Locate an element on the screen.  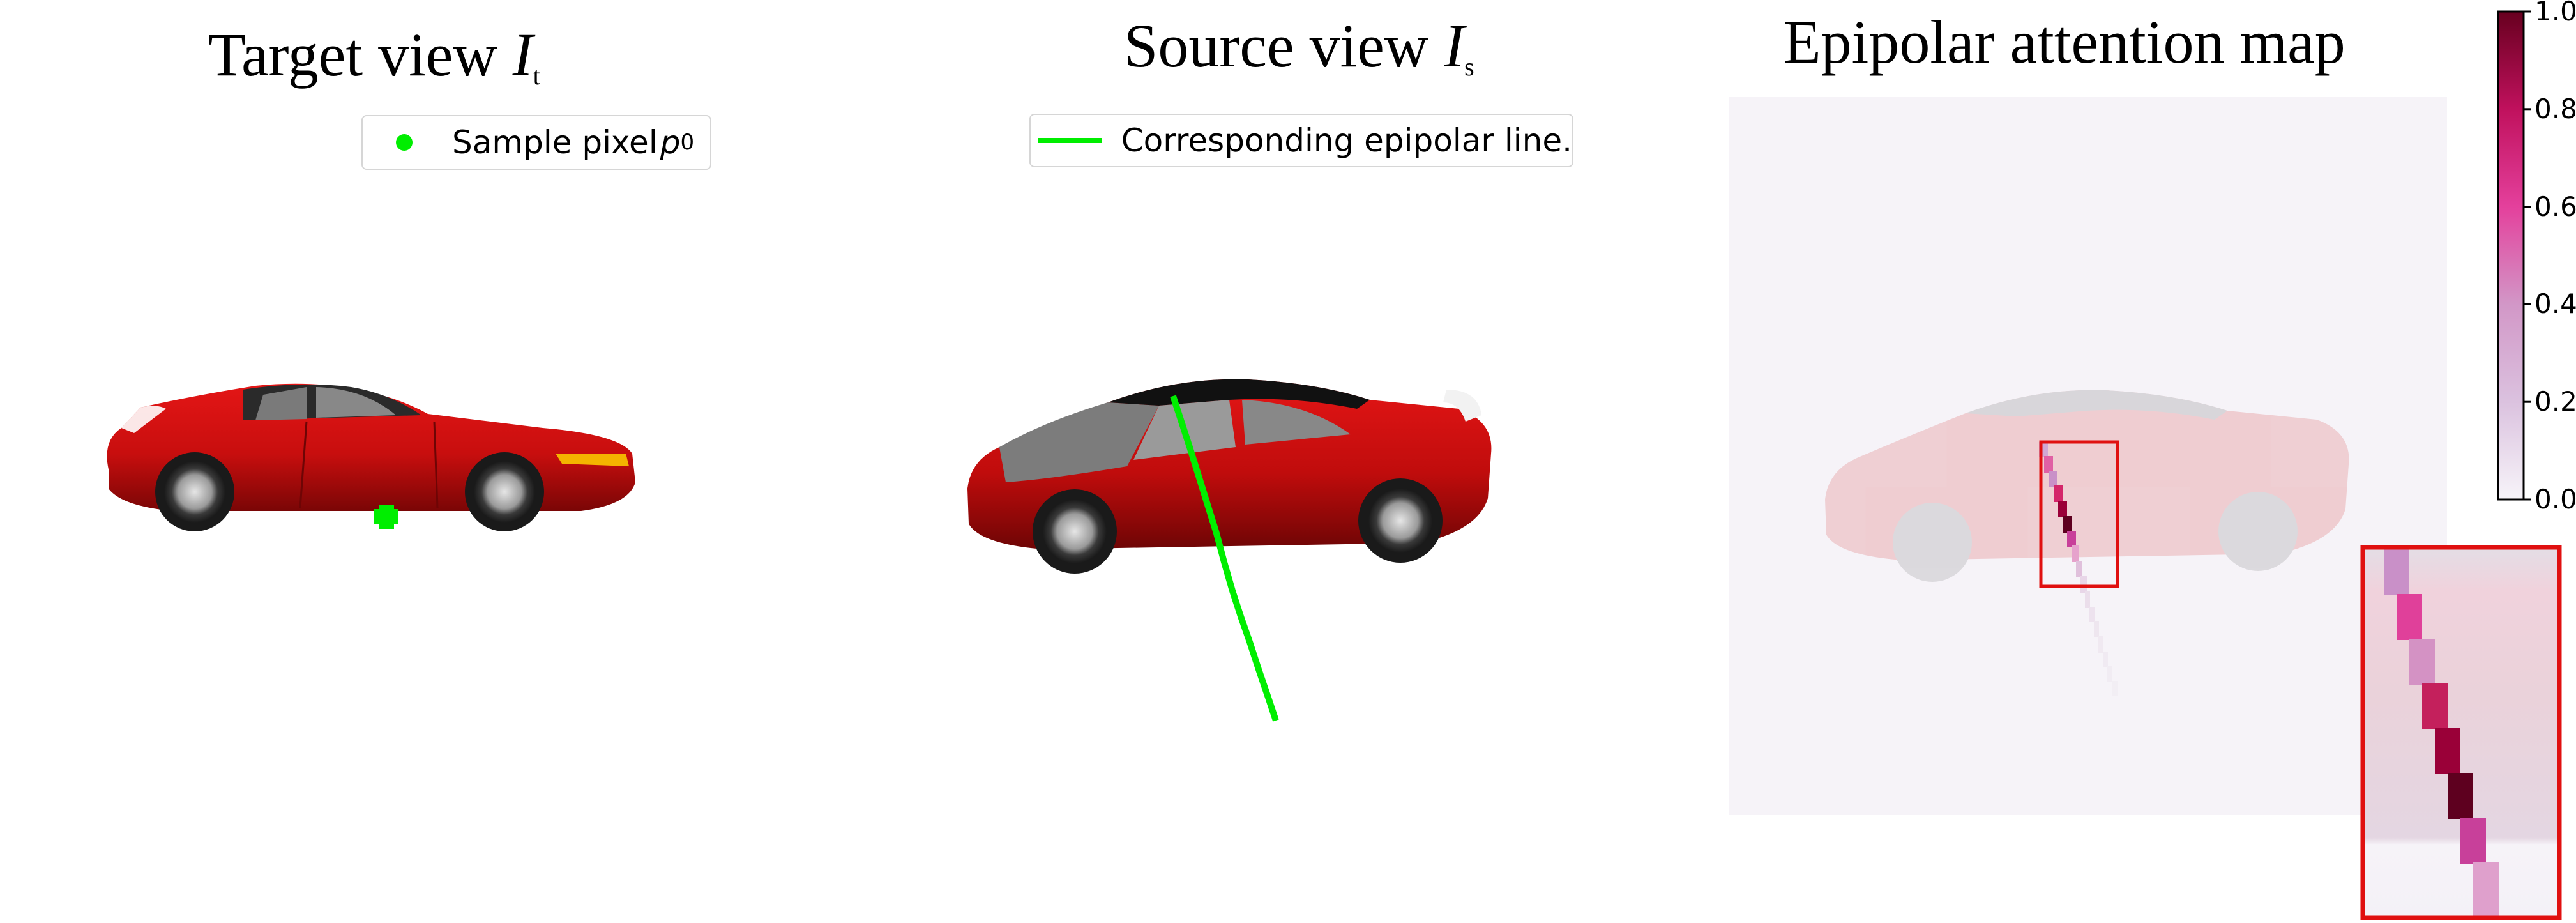
target-title-text: Target view is located at coordinates (361, 54).